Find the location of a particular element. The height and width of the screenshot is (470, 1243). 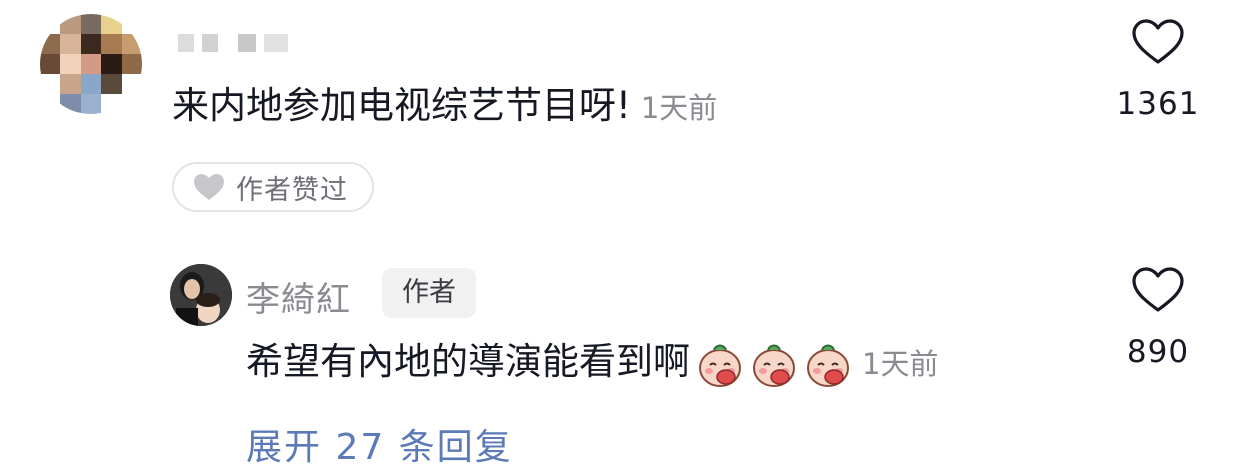

like-count: 1361 is located at coordinates (1158, 104).